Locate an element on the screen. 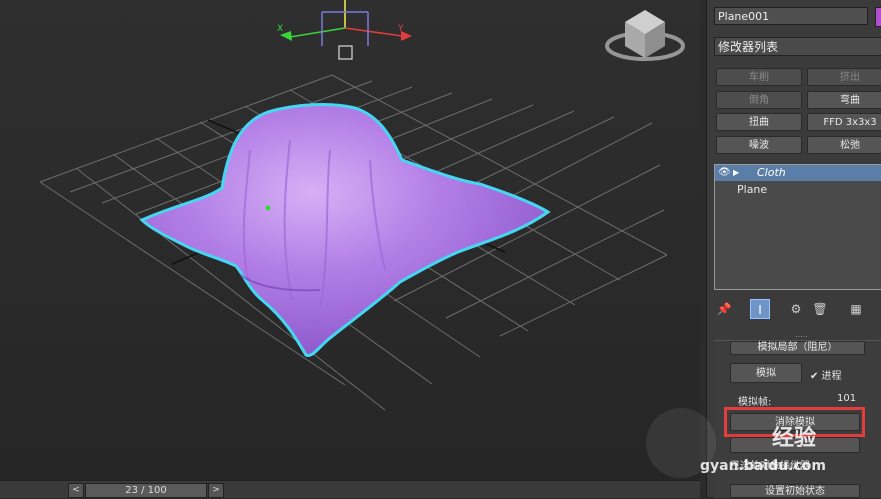  gizmo-y-label: Y is located at coordinates (401, 29).